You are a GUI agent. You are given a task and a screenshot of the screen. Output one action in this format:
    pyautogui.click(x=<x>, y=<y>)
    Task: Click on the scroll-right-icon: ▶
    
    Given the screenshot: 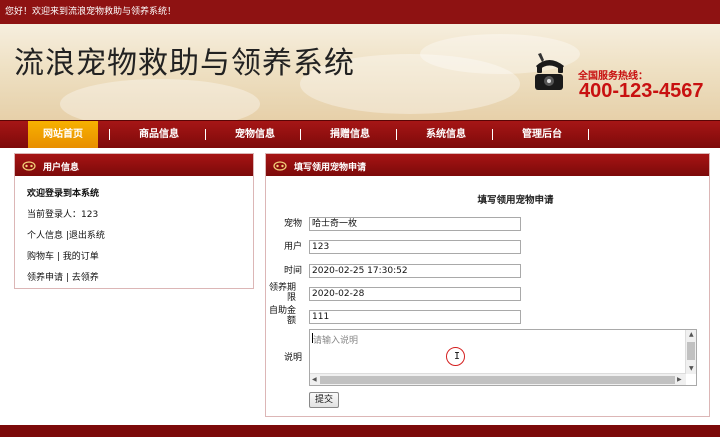 What is the action you would take?
    pyautogui.click(x=679, y=380)
    